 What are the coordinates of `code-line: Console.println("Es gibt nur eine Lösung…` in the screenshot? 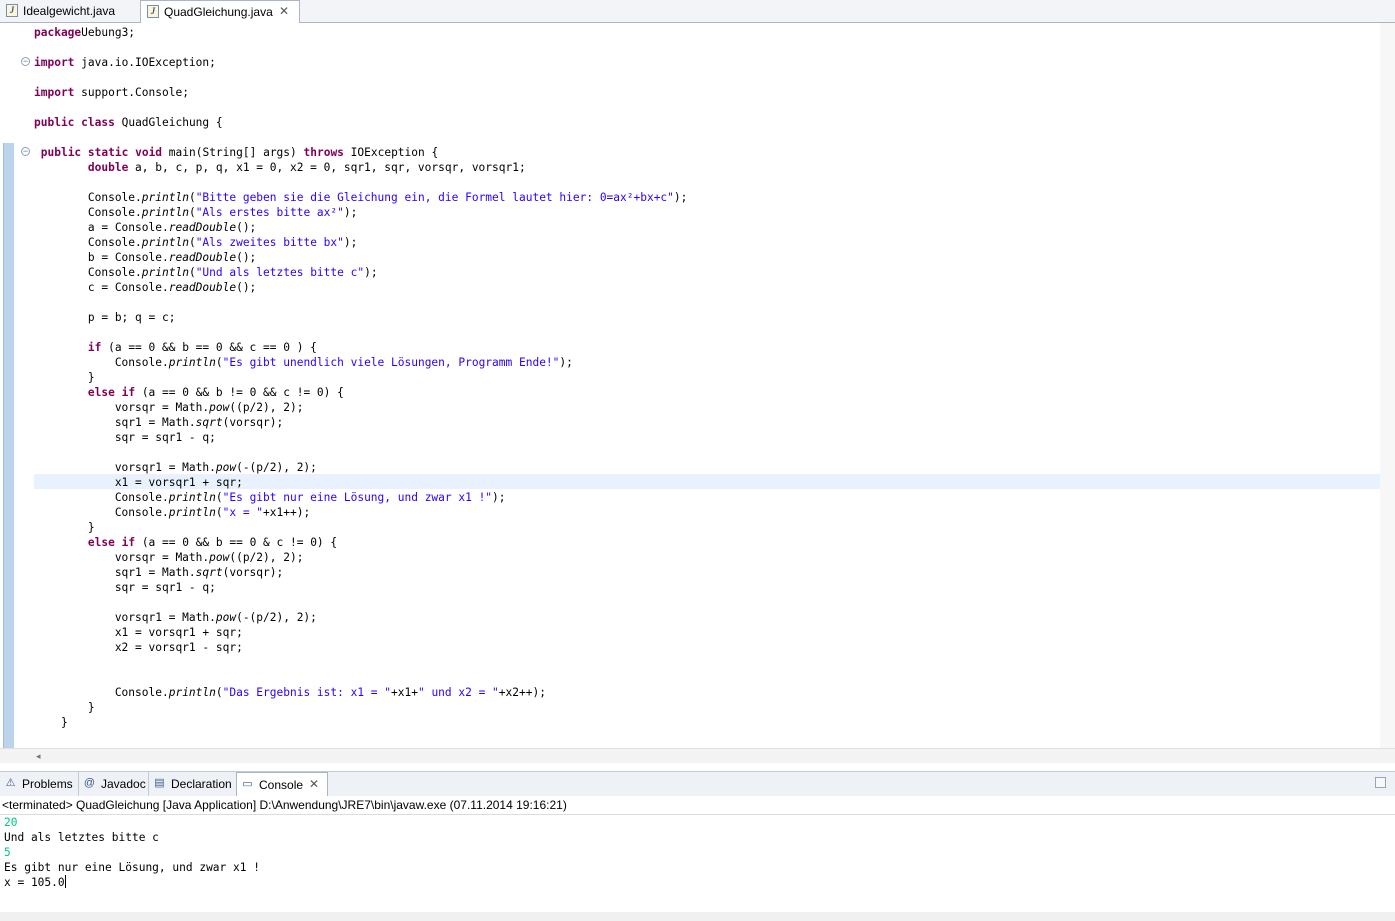 It's located at (360, 497).